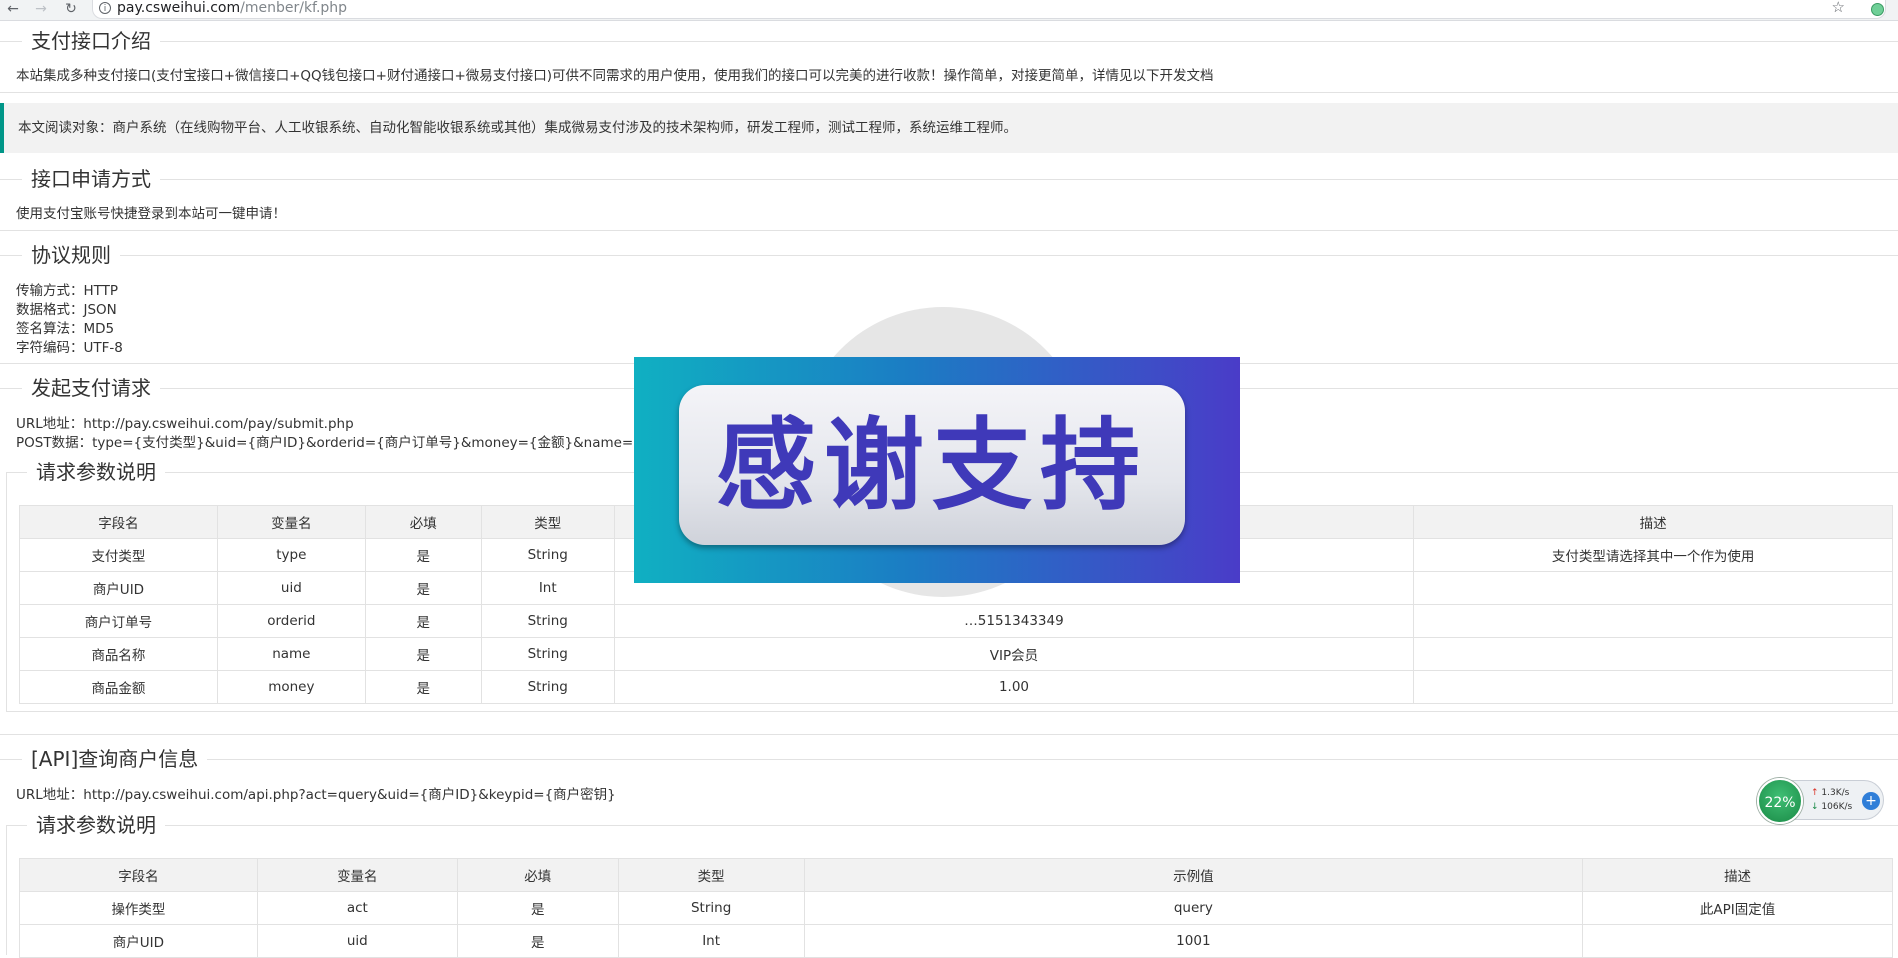 The height and width of the screenshot is (958, 1898). I want to click on submit-title: 发起支付请求, so click(91, 388).